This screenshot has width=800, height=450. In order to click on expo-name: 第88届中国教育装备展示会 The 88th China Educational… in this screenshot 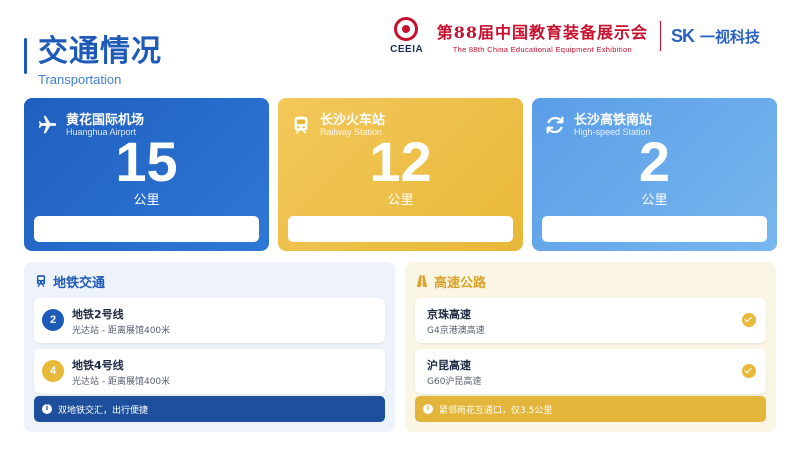, I will do `click(542, 36)`.